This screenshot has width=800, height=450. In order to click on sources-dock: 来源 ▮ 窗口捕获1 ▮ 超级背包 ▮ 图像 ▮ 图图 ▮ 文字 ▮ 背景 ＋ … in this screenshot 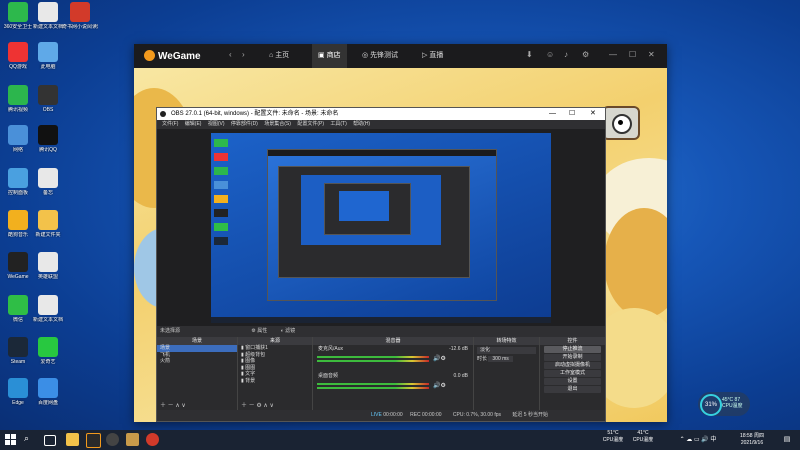, I will do `click(275, 373)`.